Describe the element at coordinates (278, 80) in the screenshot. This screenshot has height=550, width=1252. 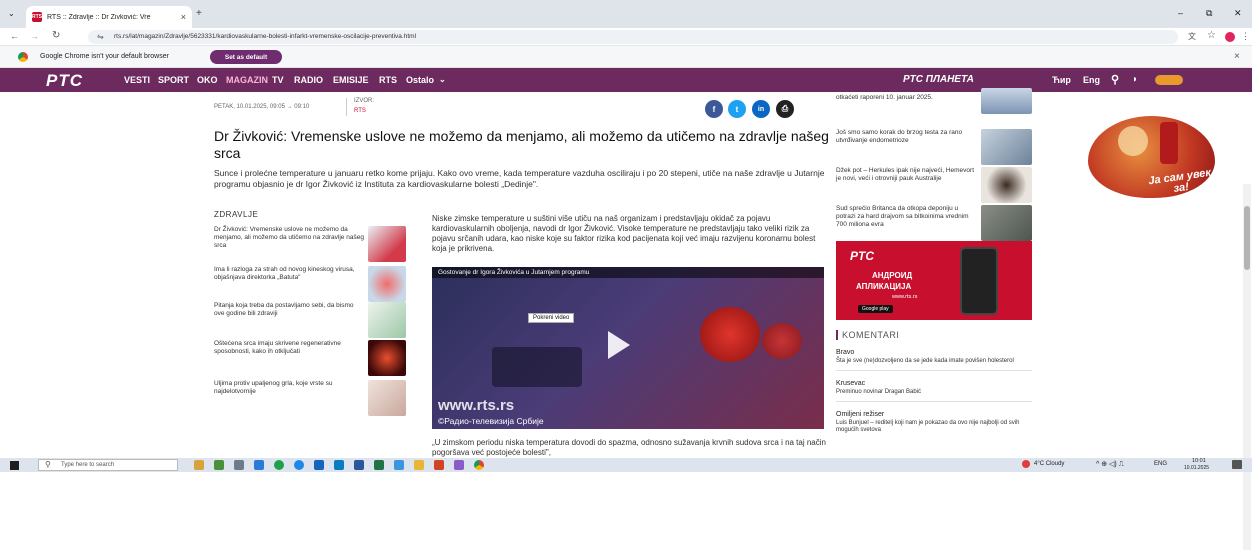
I see `nav-tv: TV` at that location.